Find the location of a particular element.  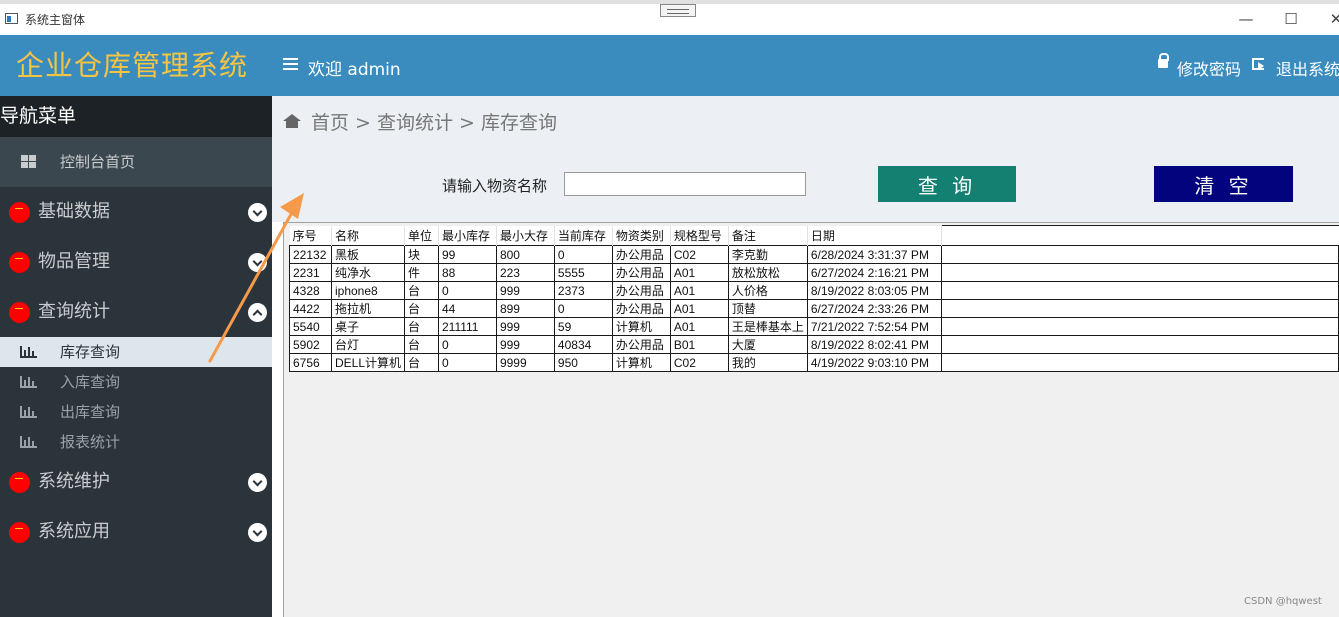

column-header: 当前库存 is located at coordinates (583, 235).